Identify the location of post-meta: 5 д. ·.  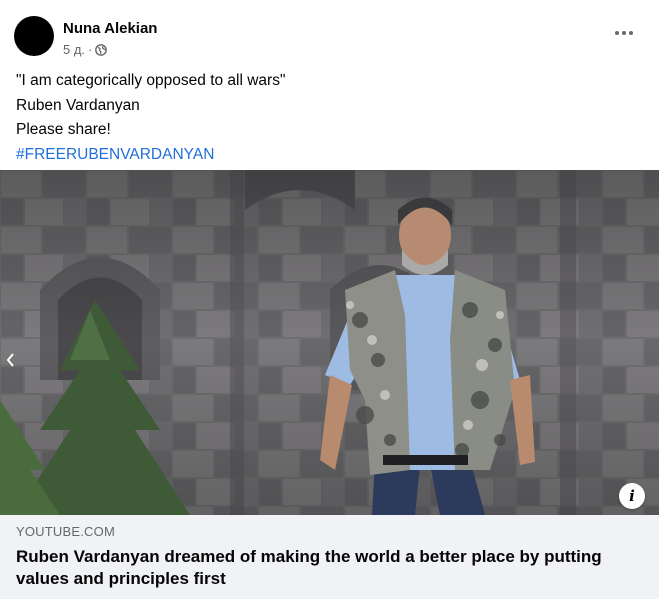
(85, 49).